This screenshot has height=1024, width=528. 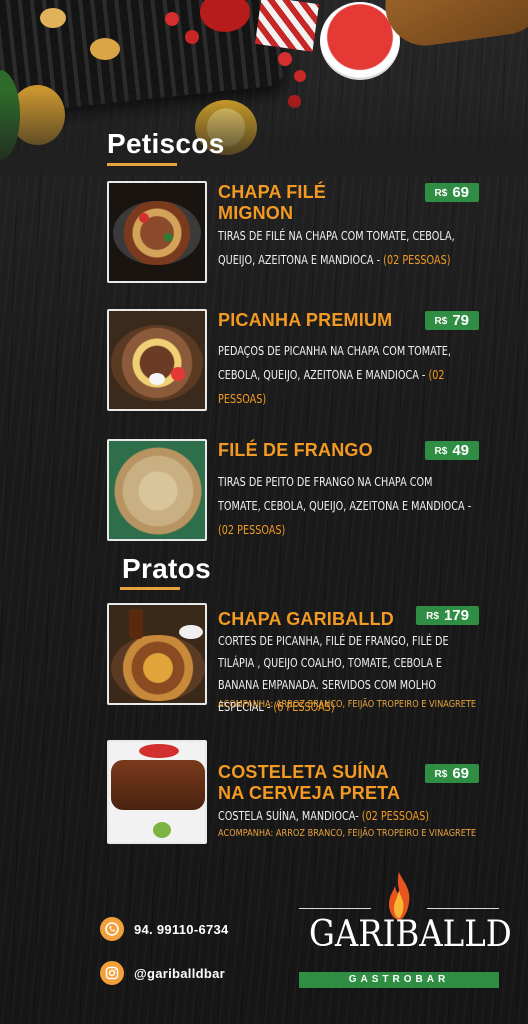 I want to click on instagram-handle: @gariballdbar, so click(x=179, y=973).